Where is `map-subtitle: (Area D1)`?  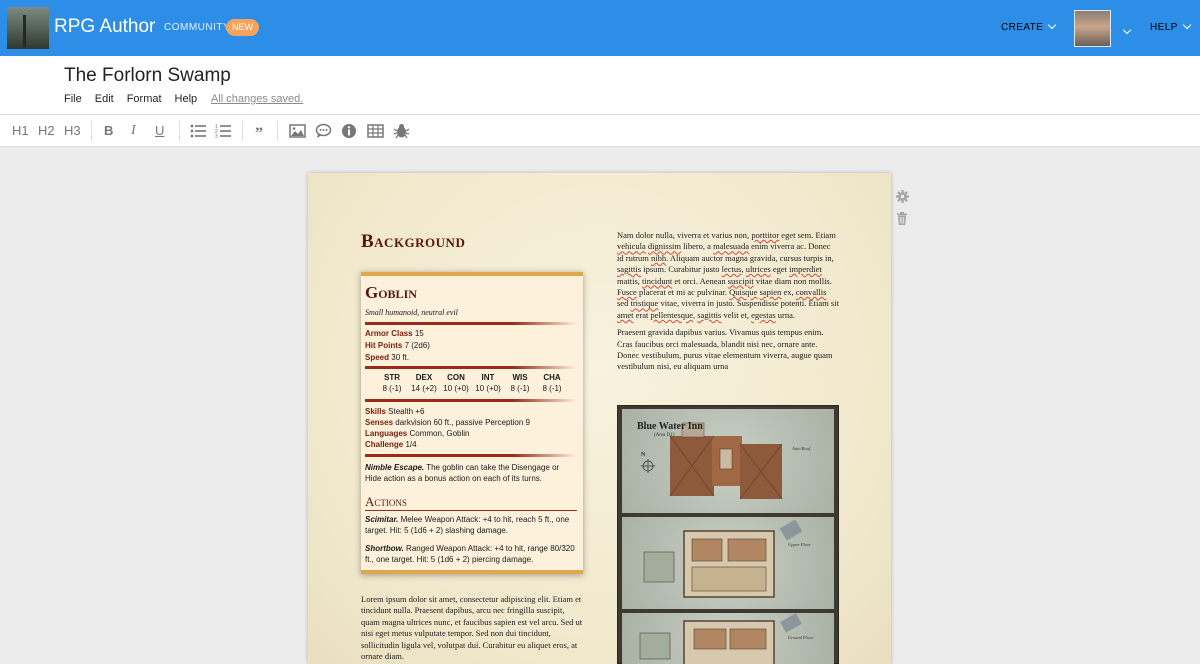
map-subtitle: (Area D1) is located at coordinates (664, 435).